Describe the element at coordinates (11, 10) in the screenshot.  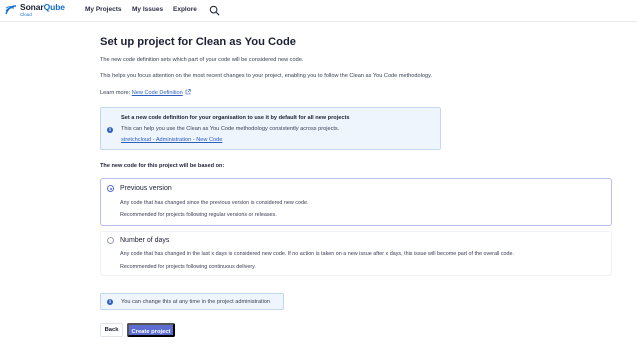
I see `sonarqube-logo-icon` at that location.